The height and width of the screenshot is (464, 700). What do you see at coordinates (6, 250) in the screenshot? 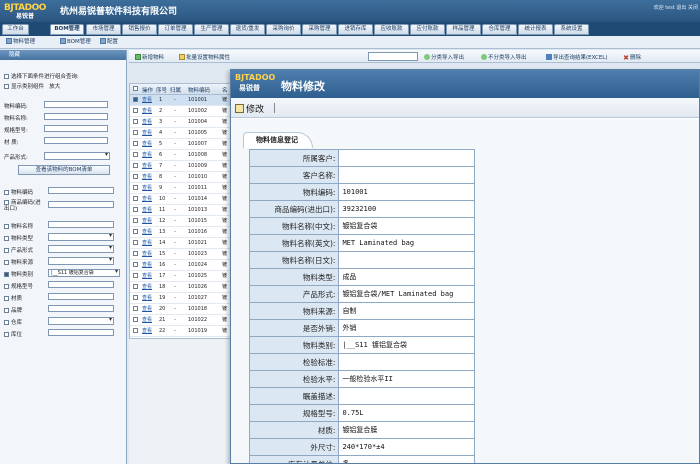
I see `filter-checkbox-form` at bounding box center [6, 250].